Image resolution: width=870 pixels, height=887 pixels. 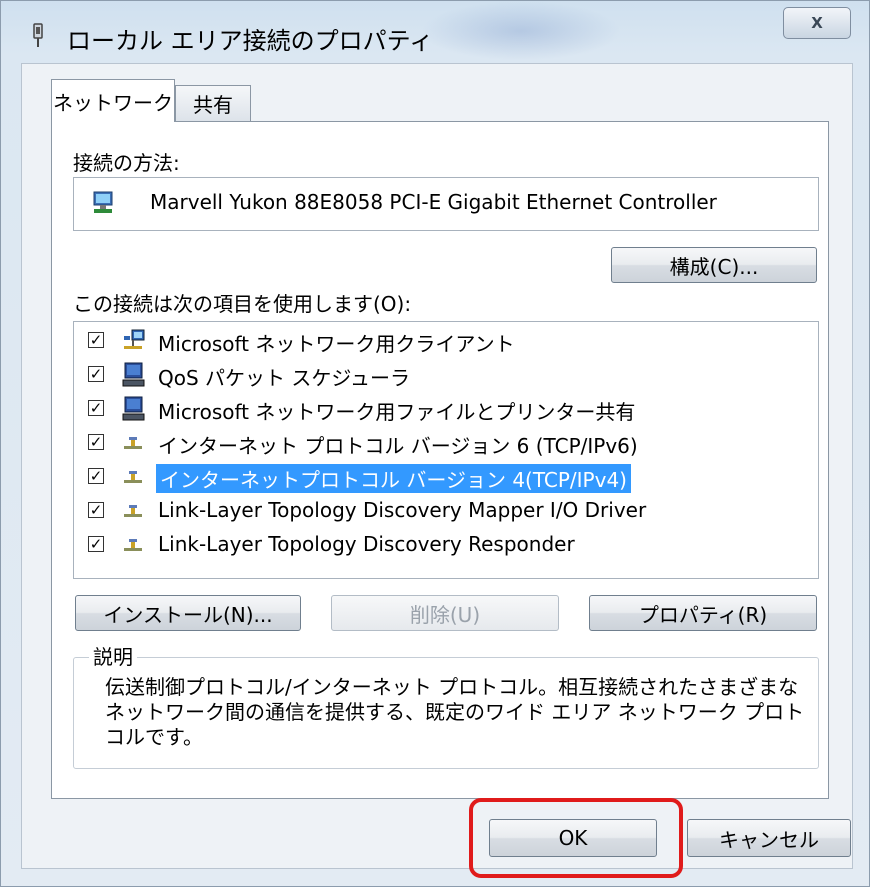 What do you see at coordinates (242, 304) in the screenshot?
I see `items-label: この接続は次の項目を使用します(O):` at bounding box center [242, 304].